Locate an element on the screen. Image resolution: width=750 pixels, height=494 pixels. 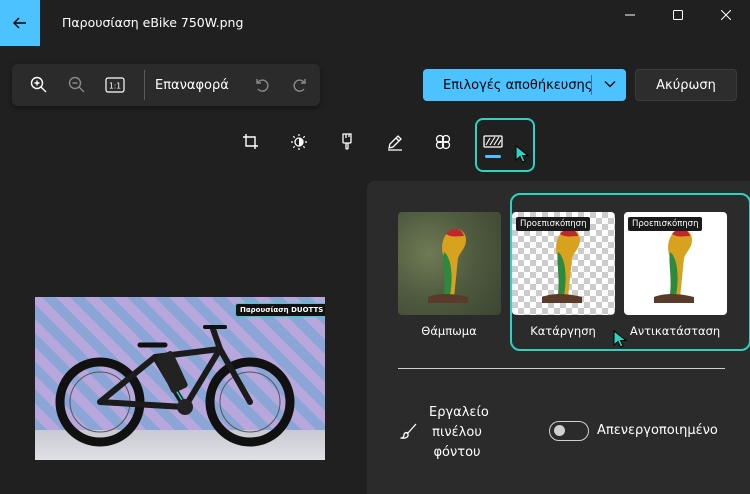
image-preview: Παρουσίαση DUOTTS 29" is located at coordinates (180, 378).